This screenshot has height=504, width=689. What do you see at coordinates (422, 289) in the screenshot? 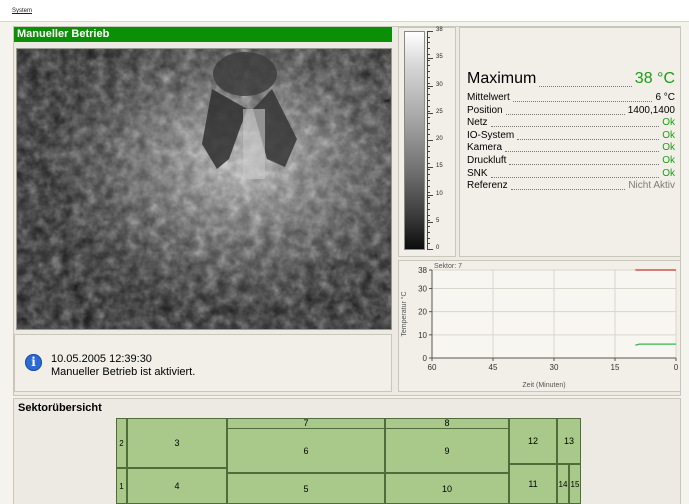
I see `y-tick-label: 30` at bounding box center [422, 289].